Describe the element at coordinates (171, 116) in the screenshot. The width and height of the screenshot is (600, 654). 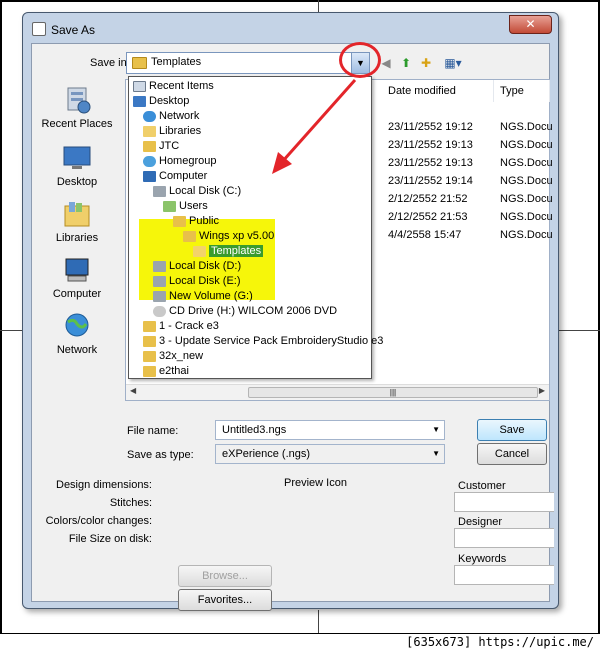
I see `dropdown-item-network: Network` at that location.